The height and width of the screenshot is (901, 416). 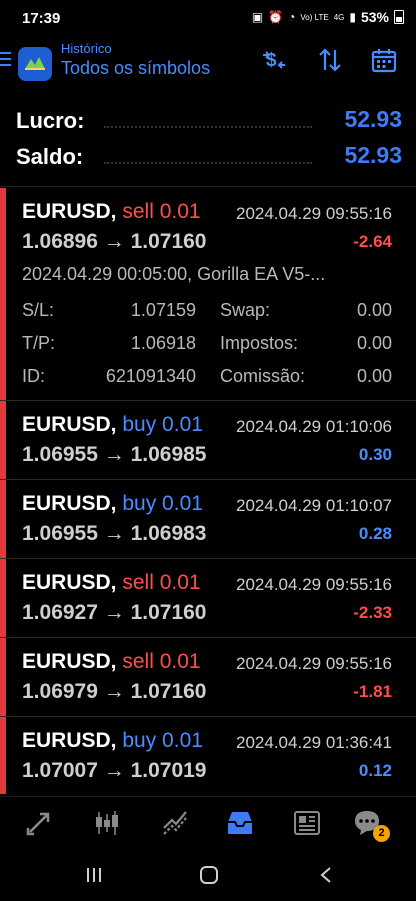 I want to click on balance-label: Saldo:, so click(x=50, y=156).